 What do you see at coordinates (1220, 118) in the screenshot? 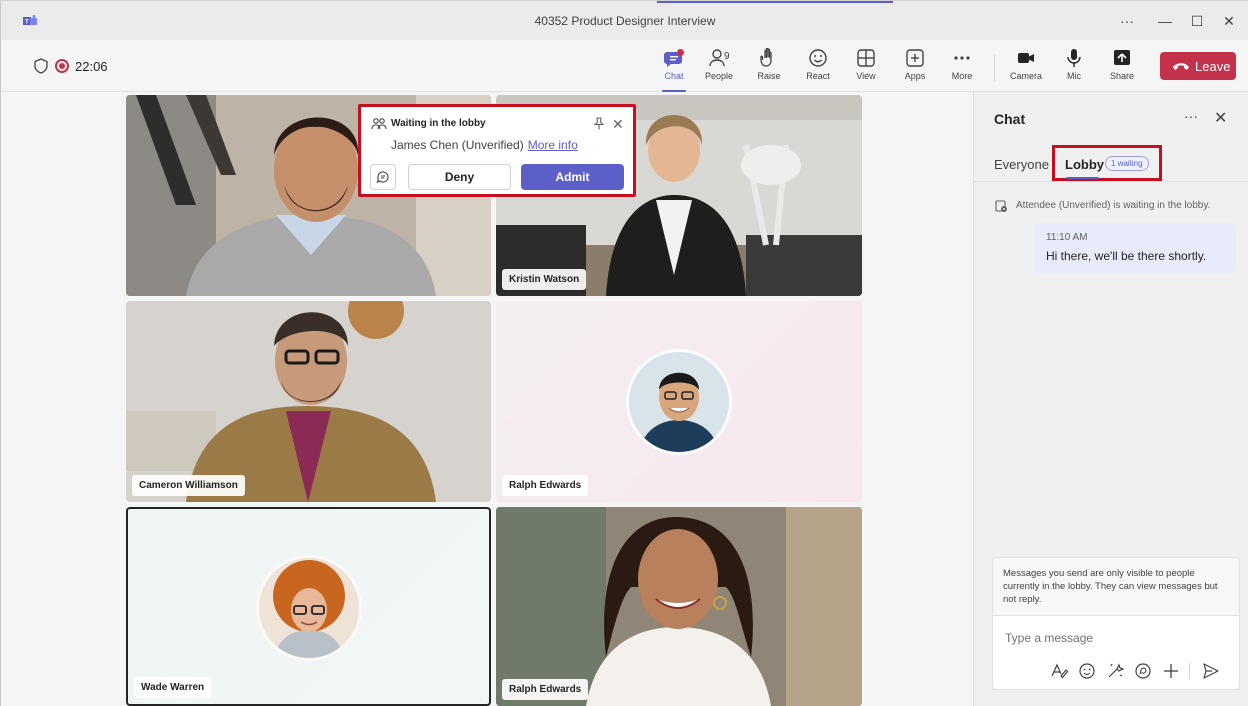
I see `panel-close-button: ✕` at bounding box center [1220, 118].